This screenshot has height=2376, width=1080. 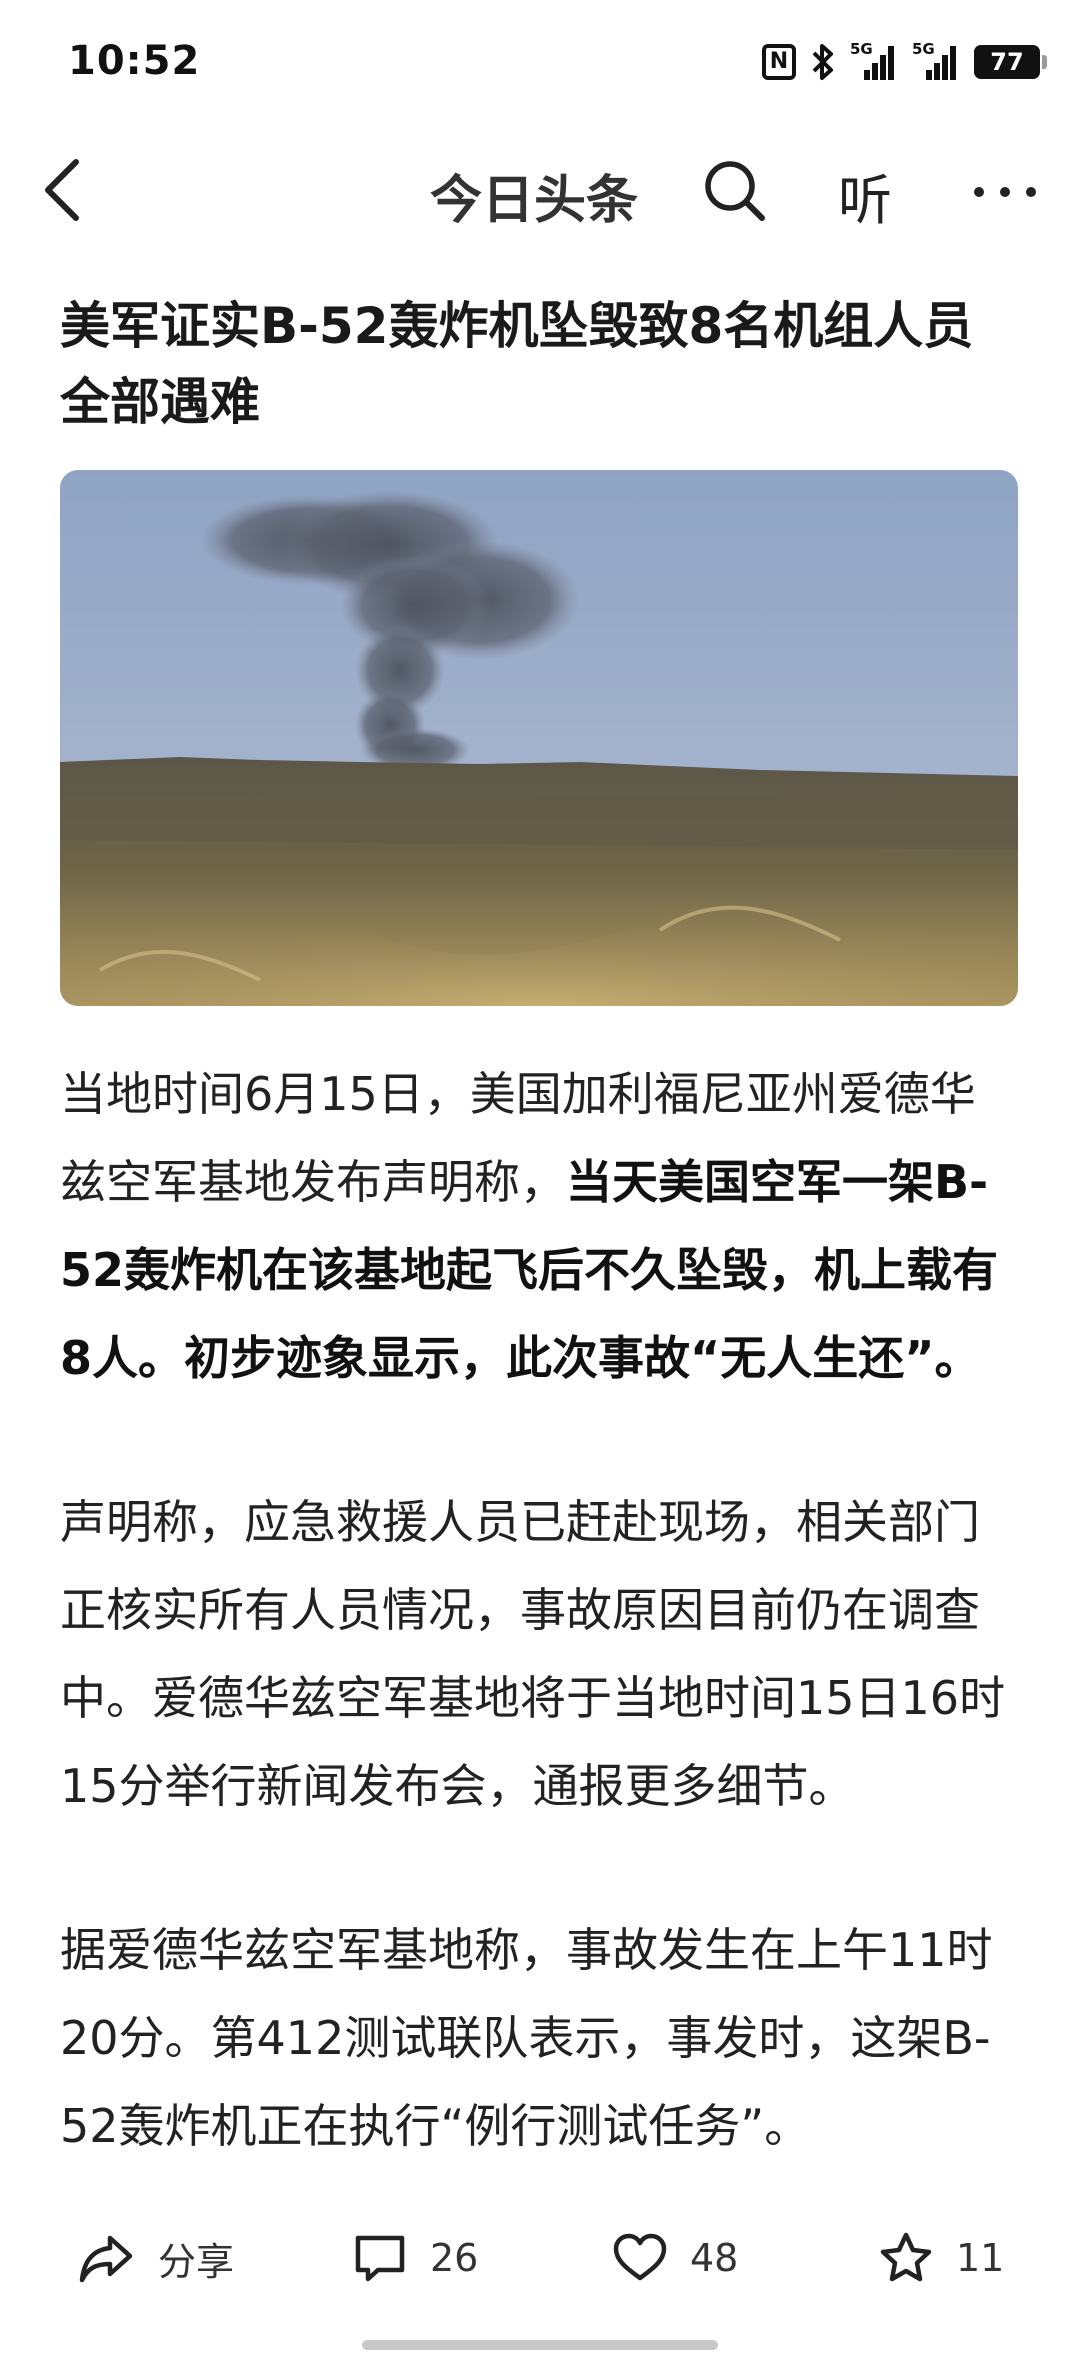 What do you see at coordinates (1010, 62) in the screenshot?
I see `battery-indicator: 77` at bounding box center [1010, 62].